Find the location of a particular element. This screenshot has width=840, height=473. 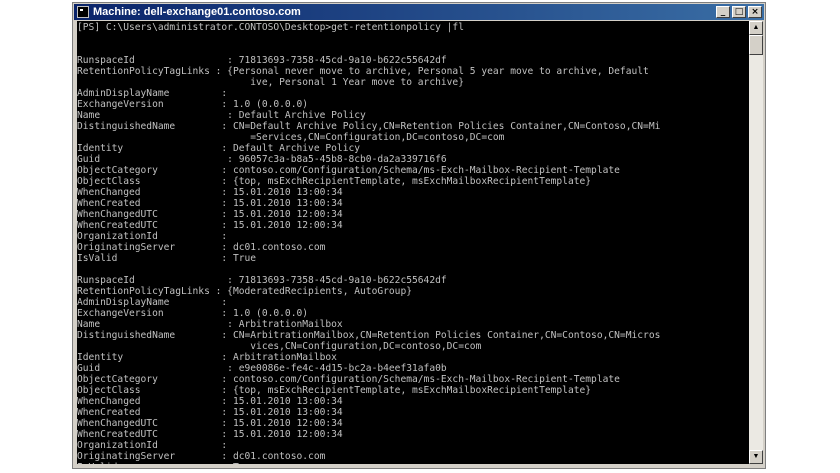

console-line: Name : Default Archive Policy is located at coordinates (221, 115).